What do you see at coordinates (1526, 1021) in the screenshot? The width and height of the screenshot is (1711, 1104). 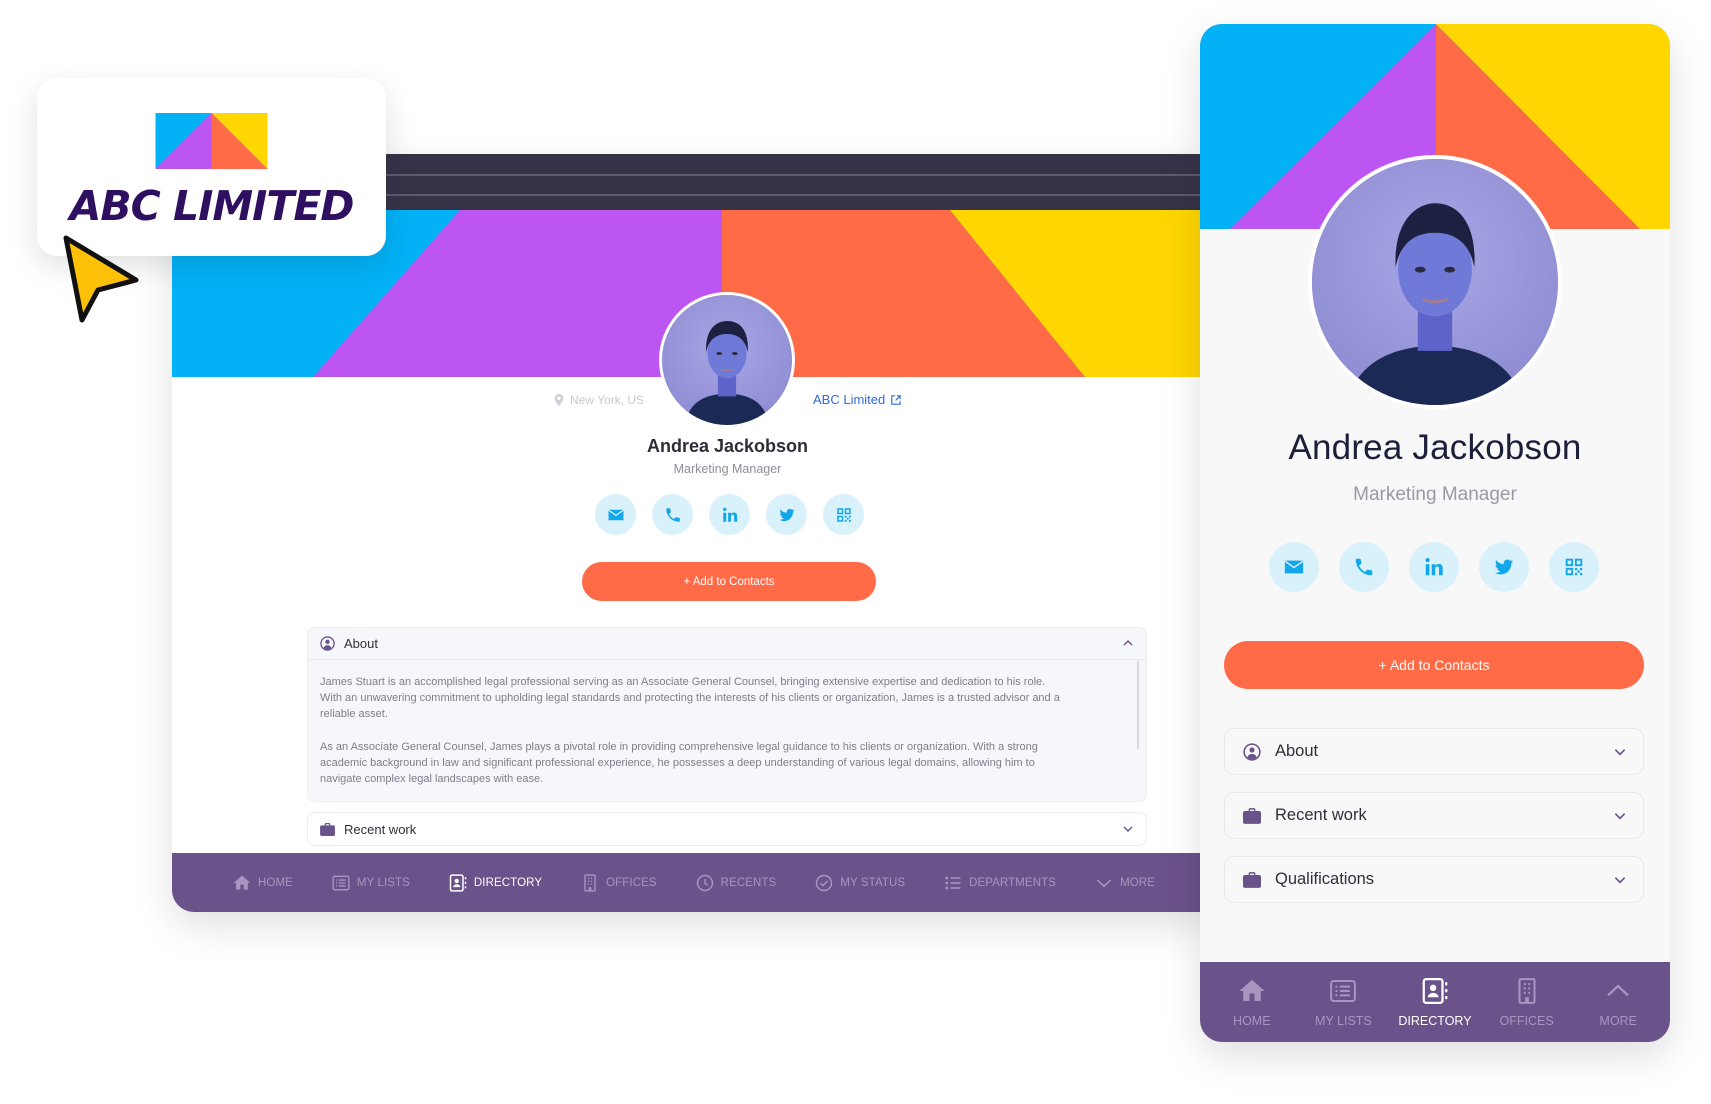 I see `nav-label: OFFICES` at bounding box center [1526, 1021].